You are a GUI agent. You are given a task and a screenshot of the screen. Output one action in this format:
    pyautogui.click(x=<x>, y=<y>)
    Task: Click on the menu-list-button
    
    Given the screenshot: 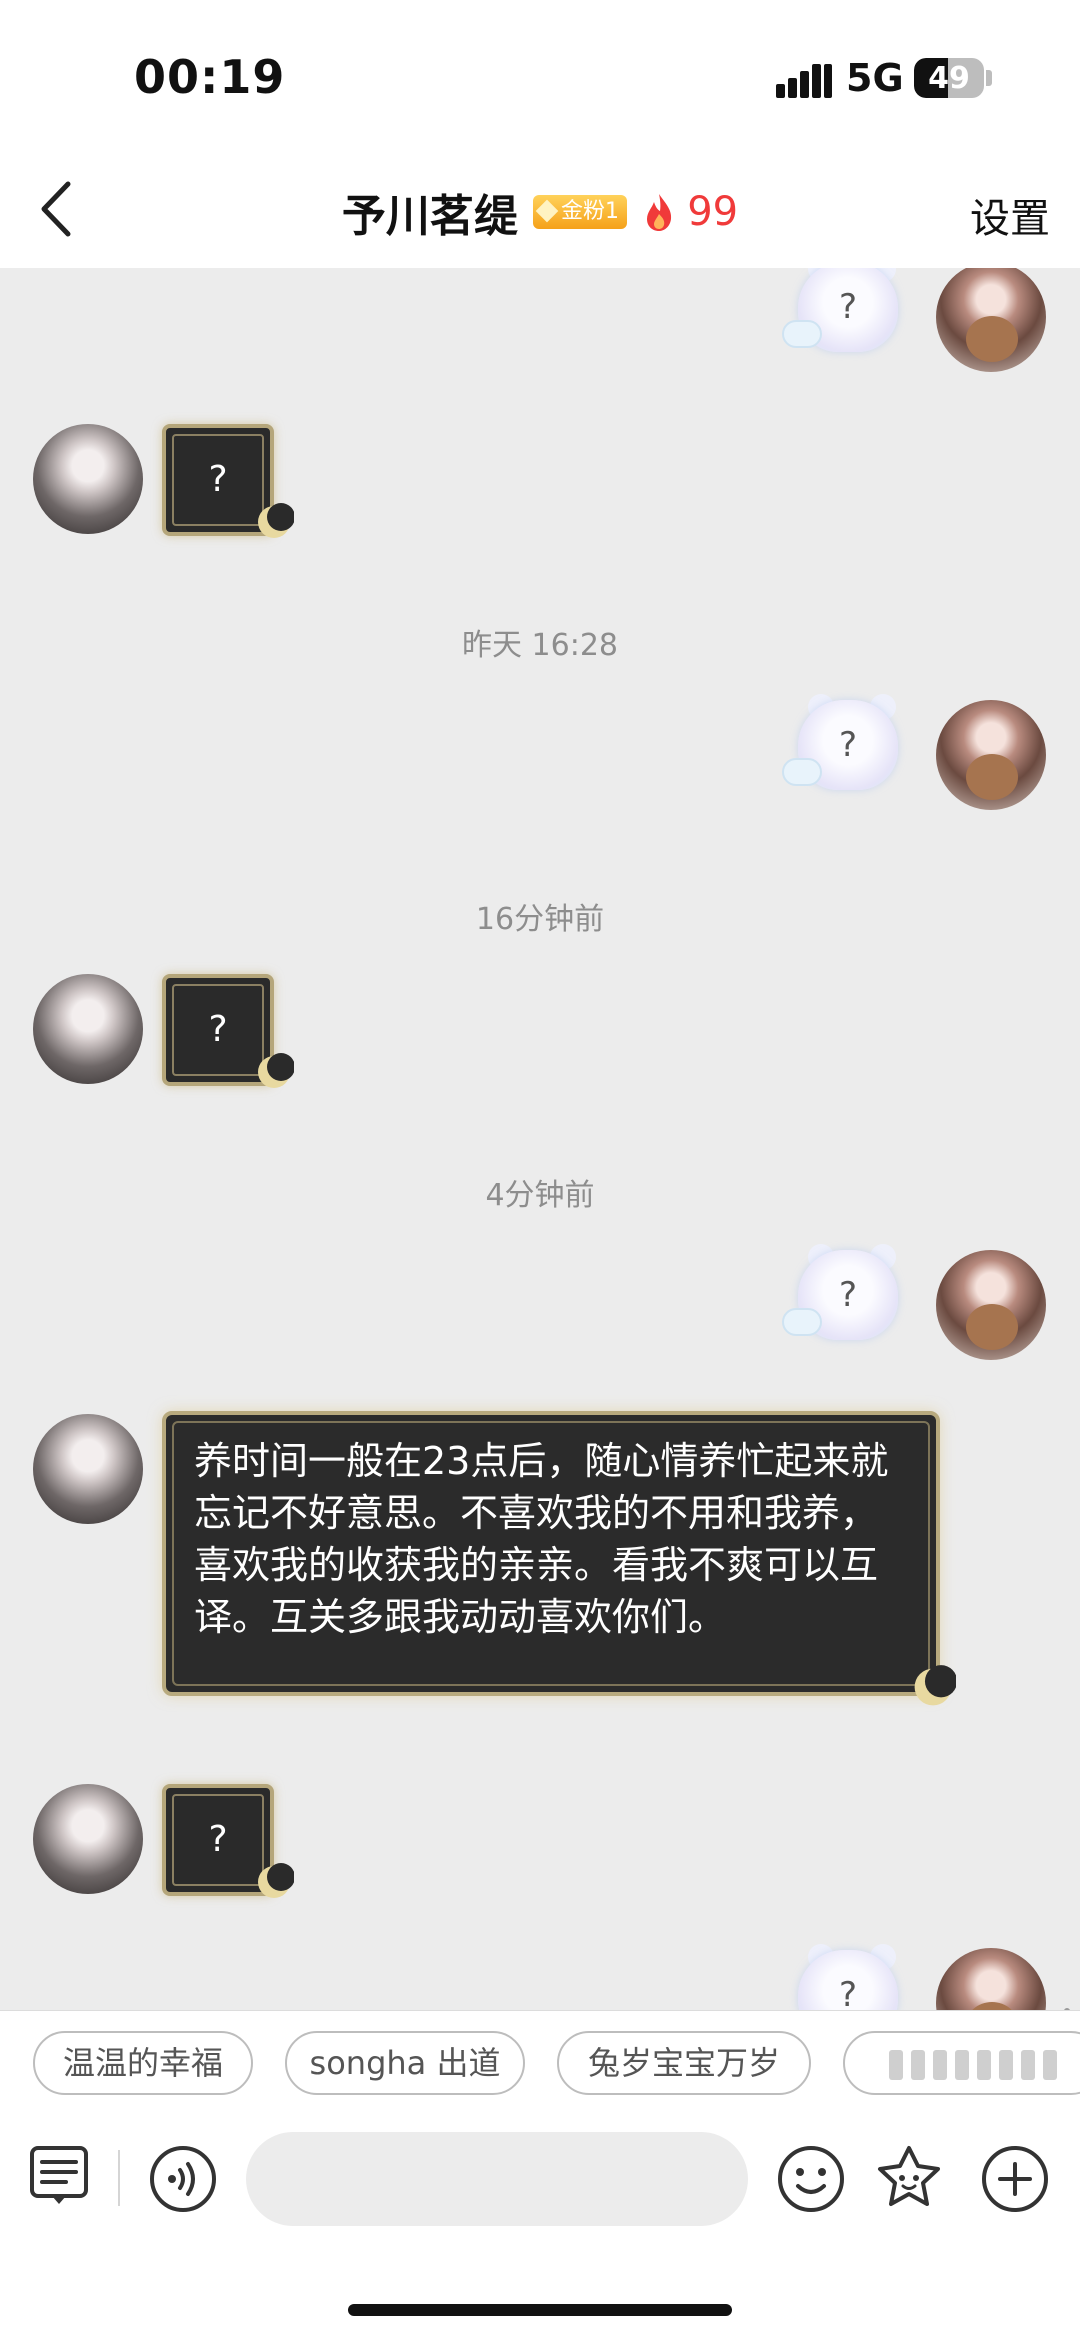 What is the action you would take?
    pyautogui.click(x=59, y=2177)
    